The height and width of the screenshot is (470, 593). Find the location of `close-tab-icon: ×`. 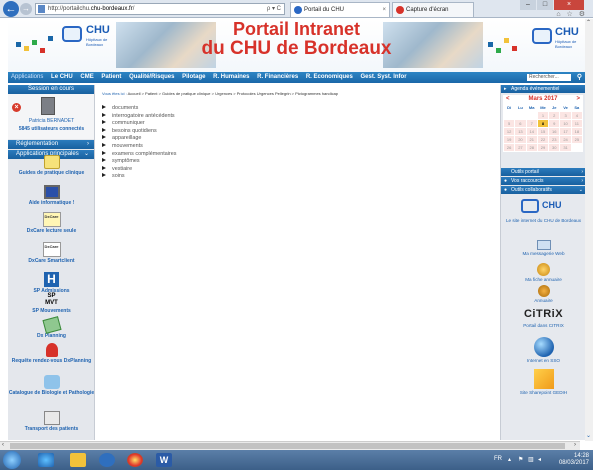

close-tab-icon: × is located at coordinates (384, 10).